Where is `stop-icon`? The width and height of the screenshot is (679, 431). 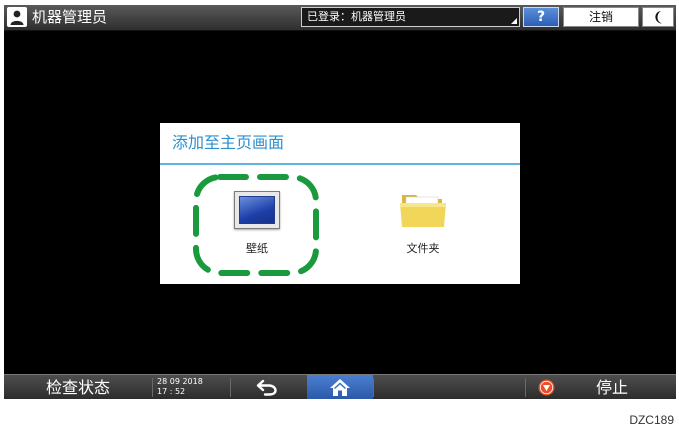
stop-icon is located at coordinates (546, 387).